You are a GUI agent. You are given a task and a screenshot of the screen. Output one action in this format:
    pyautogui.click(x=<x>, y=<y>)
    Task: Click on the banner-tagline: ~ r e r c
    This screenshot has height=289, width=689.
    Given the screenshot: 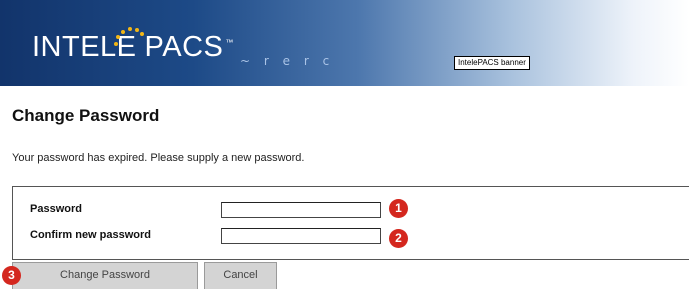 What is the action you would take?
    pyautogui.click(x=287, y=61)
    